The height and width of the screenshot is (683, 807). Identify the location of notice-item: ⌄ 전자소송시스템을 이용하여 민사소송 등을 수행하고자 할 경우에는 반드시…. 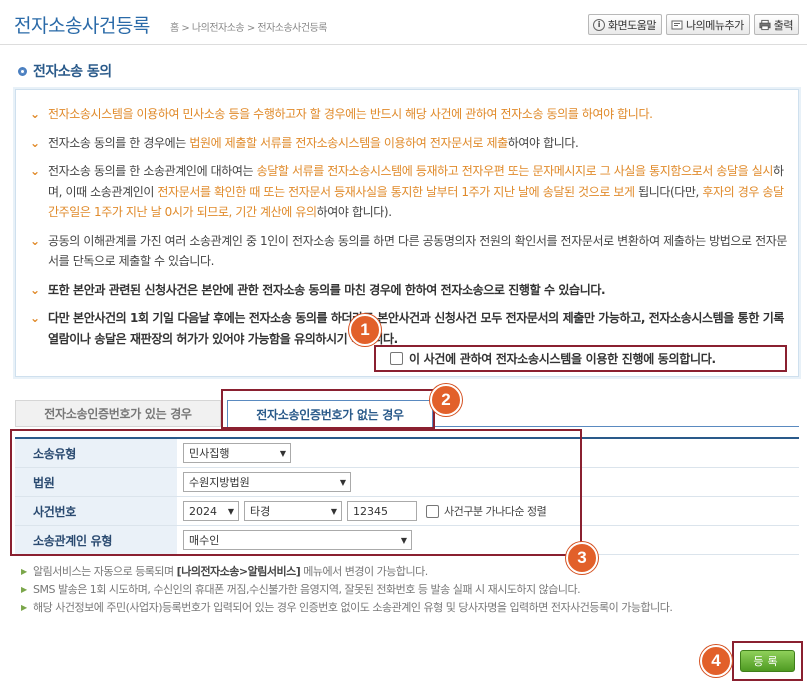
(409, 114).